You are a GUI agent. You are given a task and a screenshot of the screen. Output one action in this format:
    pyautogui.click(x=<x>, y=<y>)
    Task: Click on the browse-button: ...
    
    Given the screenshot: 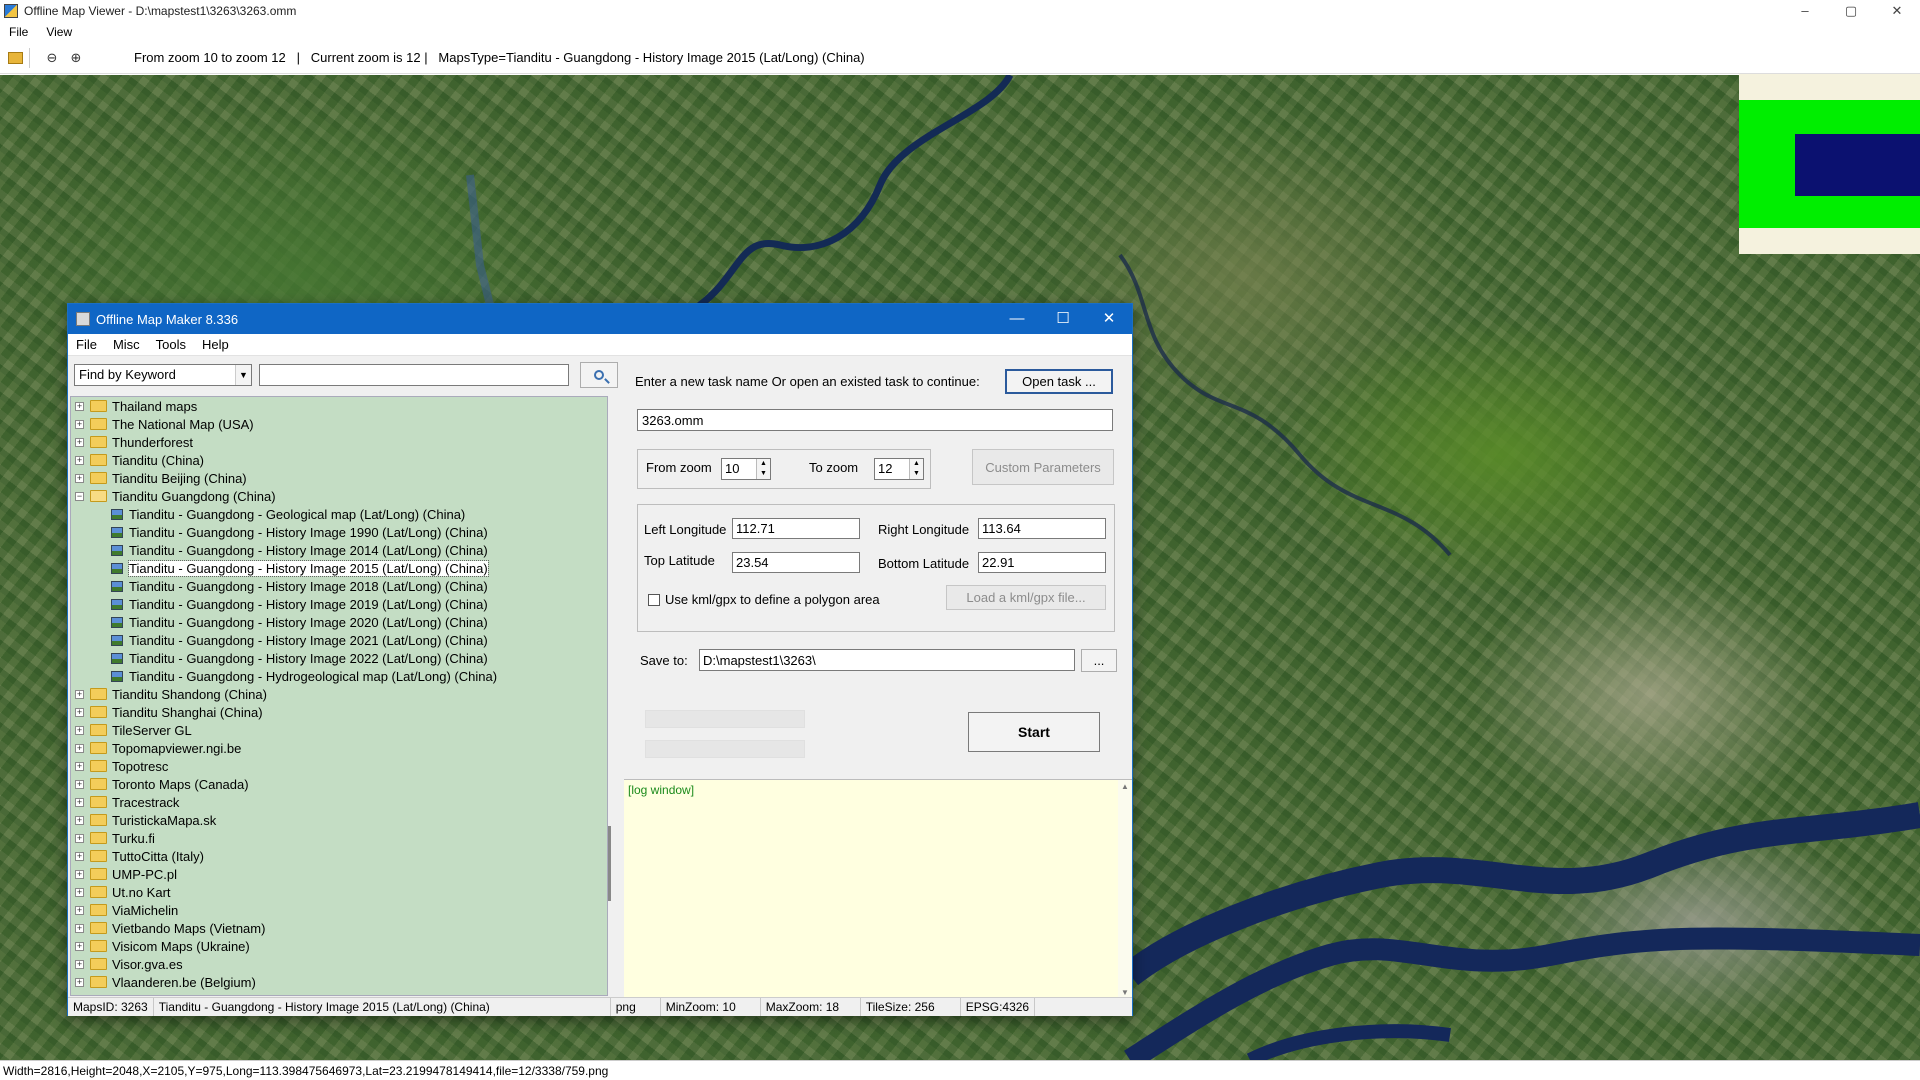 What is the action you would take?
    pyautogui.click(x=1099, y=660)
    